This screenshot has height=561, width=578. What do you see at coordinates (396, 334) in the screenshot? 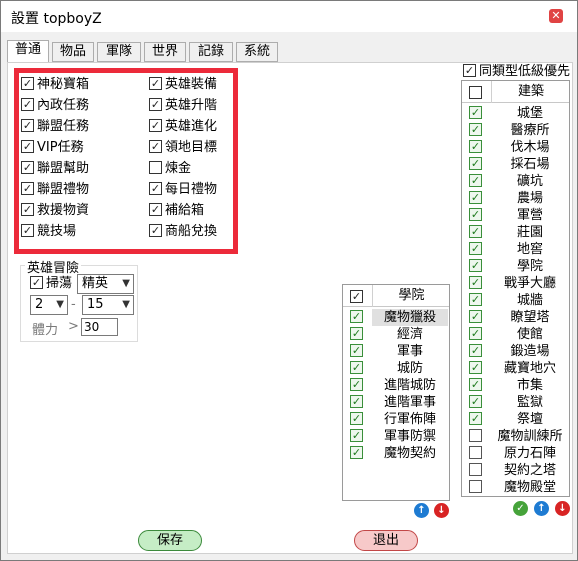
I see `list-item: 經濟` at bounding box center [396, 334].